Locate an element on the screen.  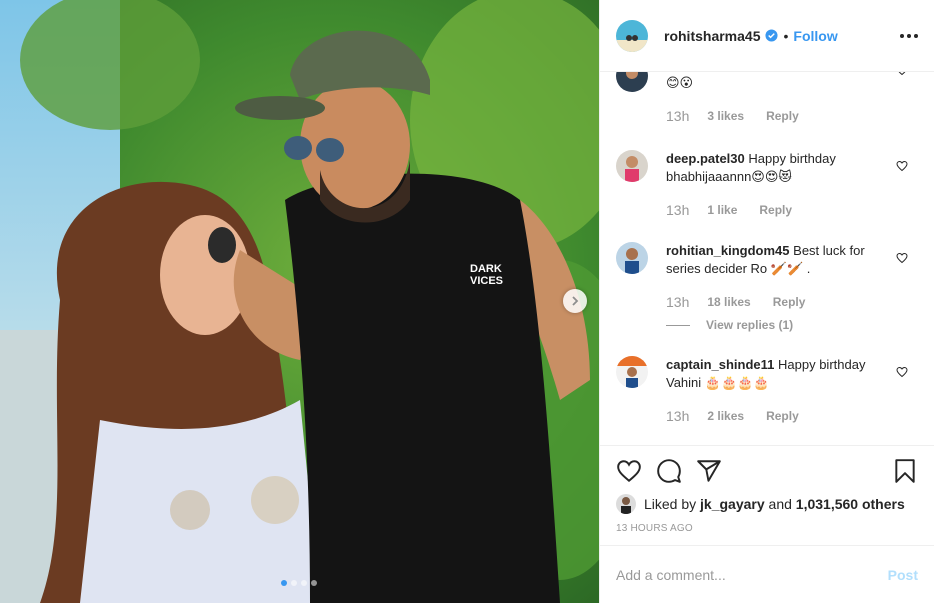
post-header: rohitsharma45 • Follow is located at coordinates (767, 36).